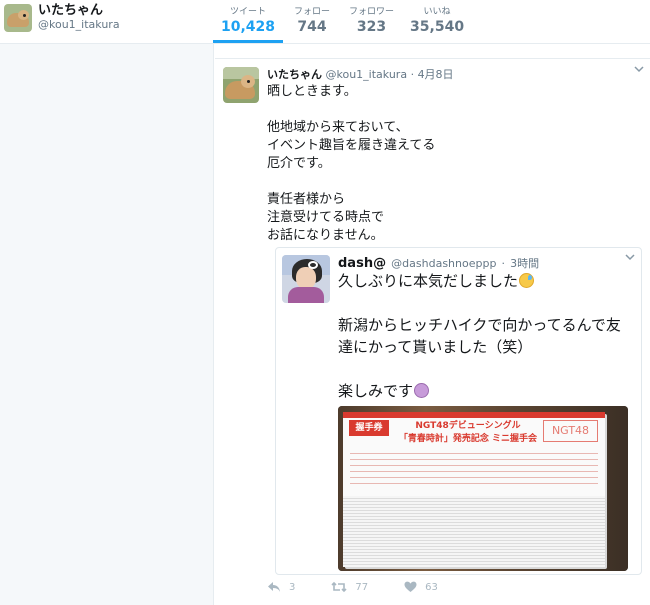 The width and height of the screenshot is (650, 605). What do you see at coordinates (362, 263) in the screenshot?
I see `quoted-author-name: dash@` at bounding box center [362, 263].